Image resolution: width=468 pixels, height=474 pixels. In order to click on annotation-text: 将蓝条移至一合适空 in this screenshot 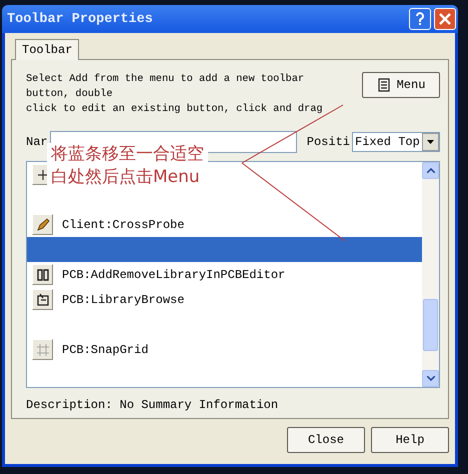, I will do `click(127, 154)`.